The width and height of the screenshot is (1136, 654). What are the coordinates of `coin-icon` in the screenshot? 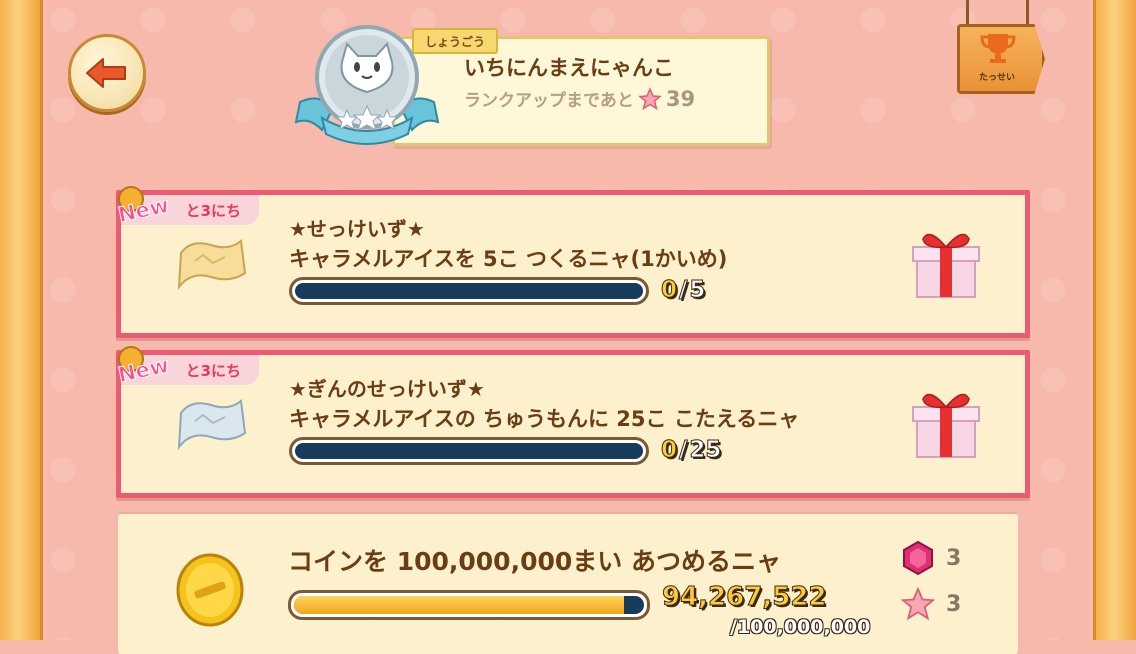 It's located at (210, 590).